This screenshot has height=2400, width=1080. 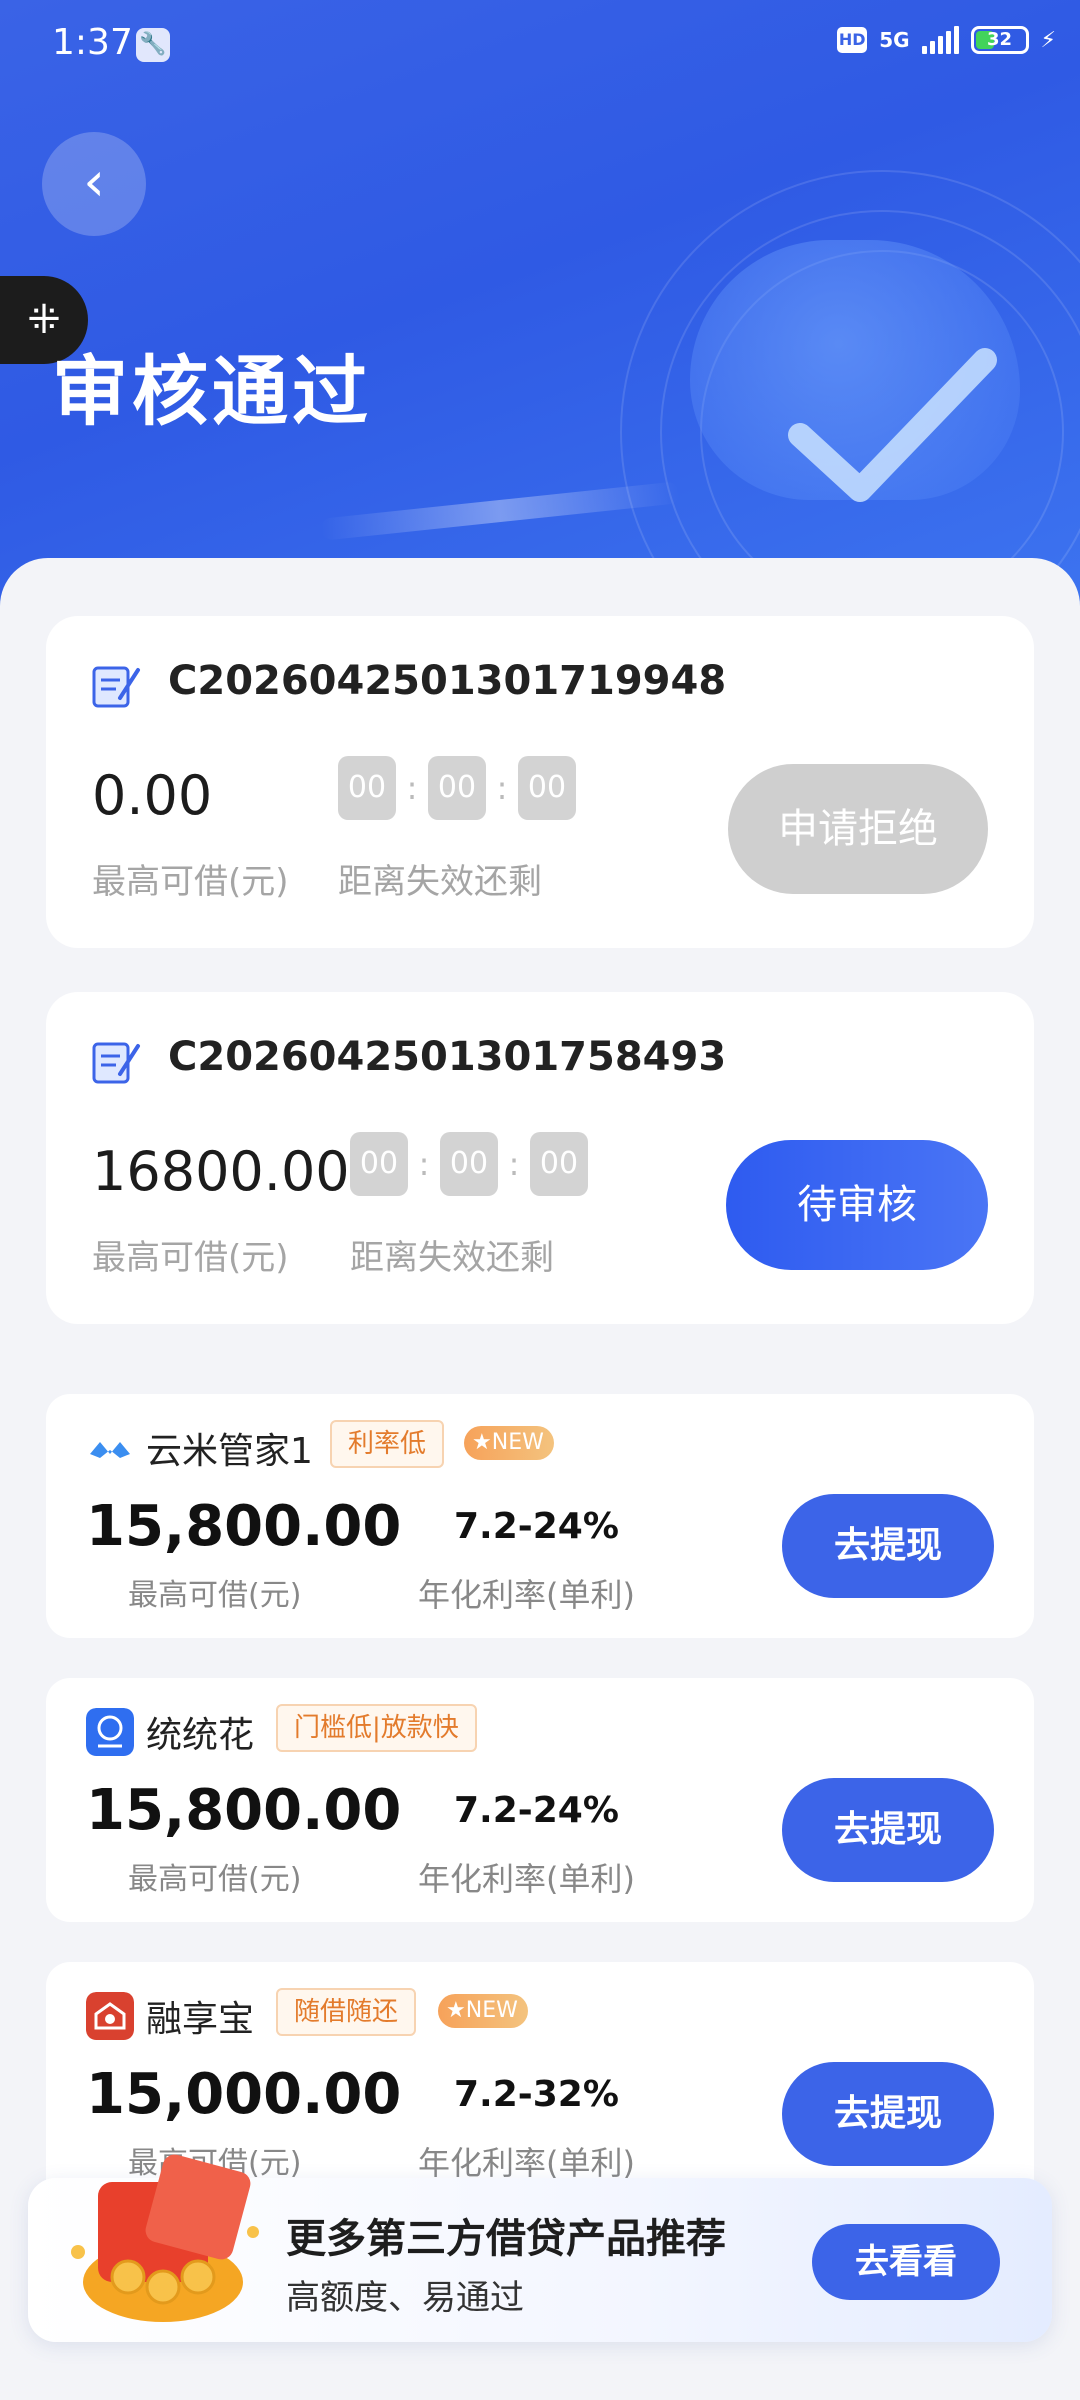 I want to click on recommend-banner: 更多第三方借贷产品推荐 高额度、易通过 去看看, so click(x=540, y=2248).